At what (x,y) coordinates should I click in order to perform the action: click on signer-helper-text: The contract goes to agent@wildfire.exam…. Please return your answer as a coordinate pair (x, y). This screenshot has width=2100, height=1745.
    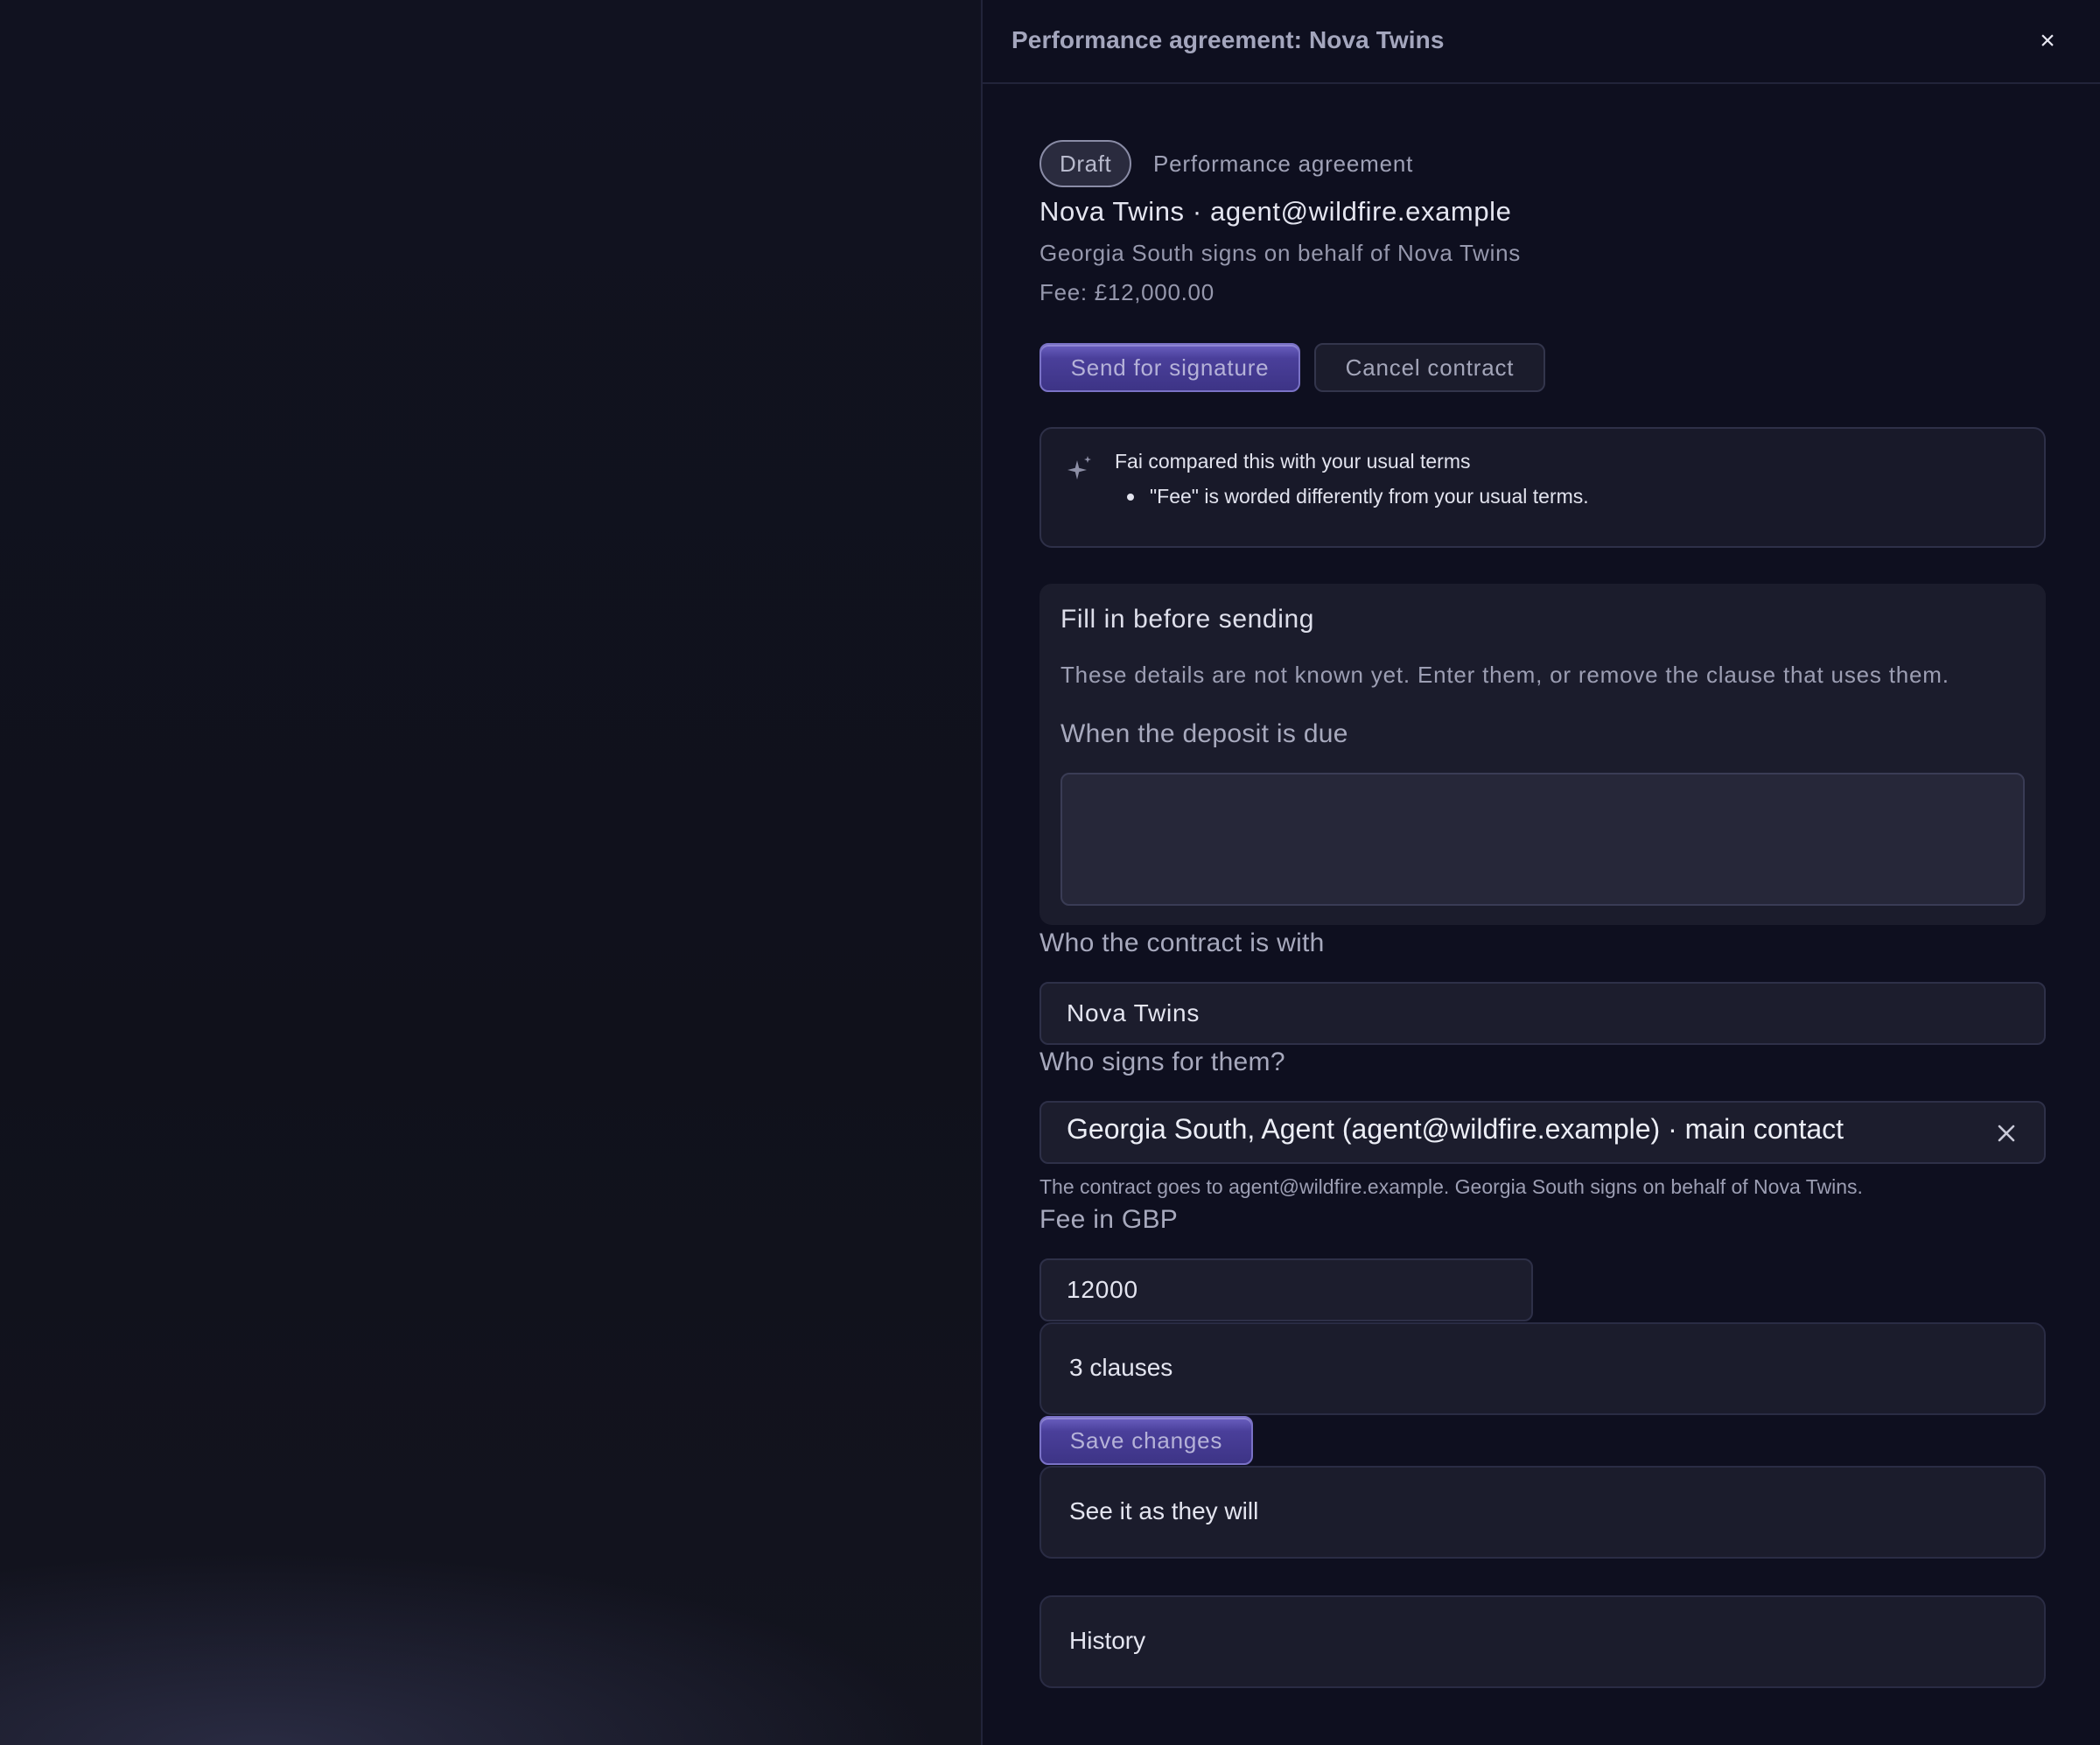
    Looking at the image, I should click on (1451, 1186).